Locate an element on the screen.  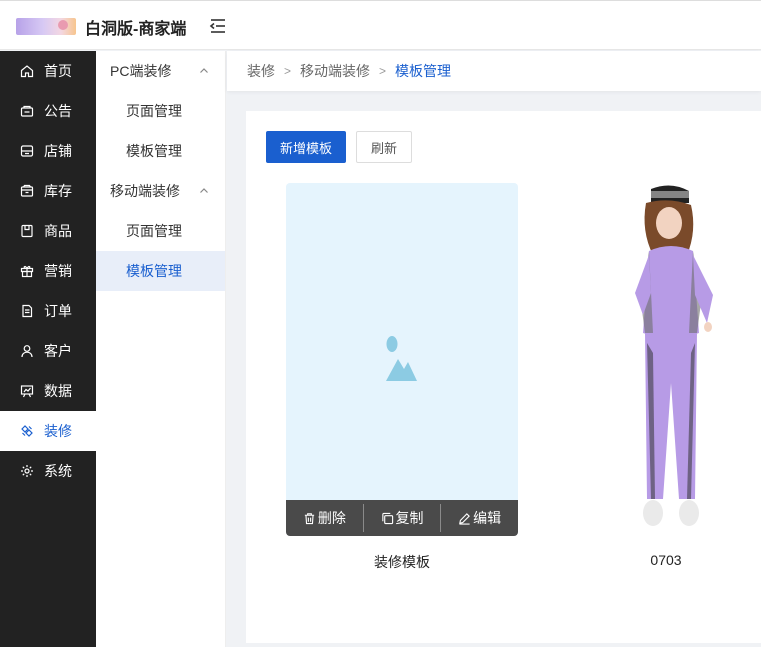
sidebar-item-data: 数据 is located at coordinates (48, 391).